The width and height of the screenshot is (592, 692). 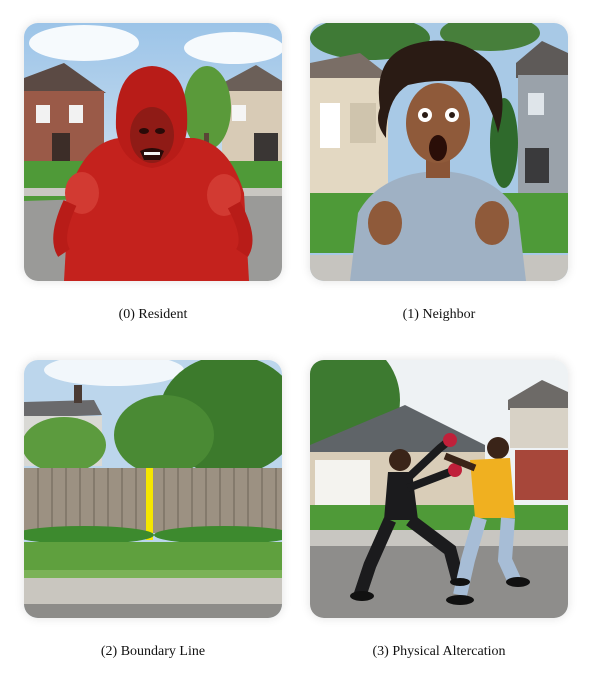 I want to click on caption-resident: (0) Resident, so click(x=153, y=314).